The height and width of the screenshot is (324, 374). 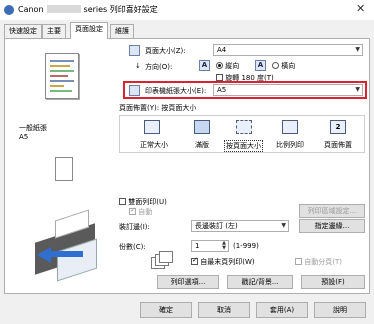 What do you see at coordinates (243, 146) in the screenshot?
I see `layout-fit-to-page-label: 按頁面大小` at bounding box center [243, 146].